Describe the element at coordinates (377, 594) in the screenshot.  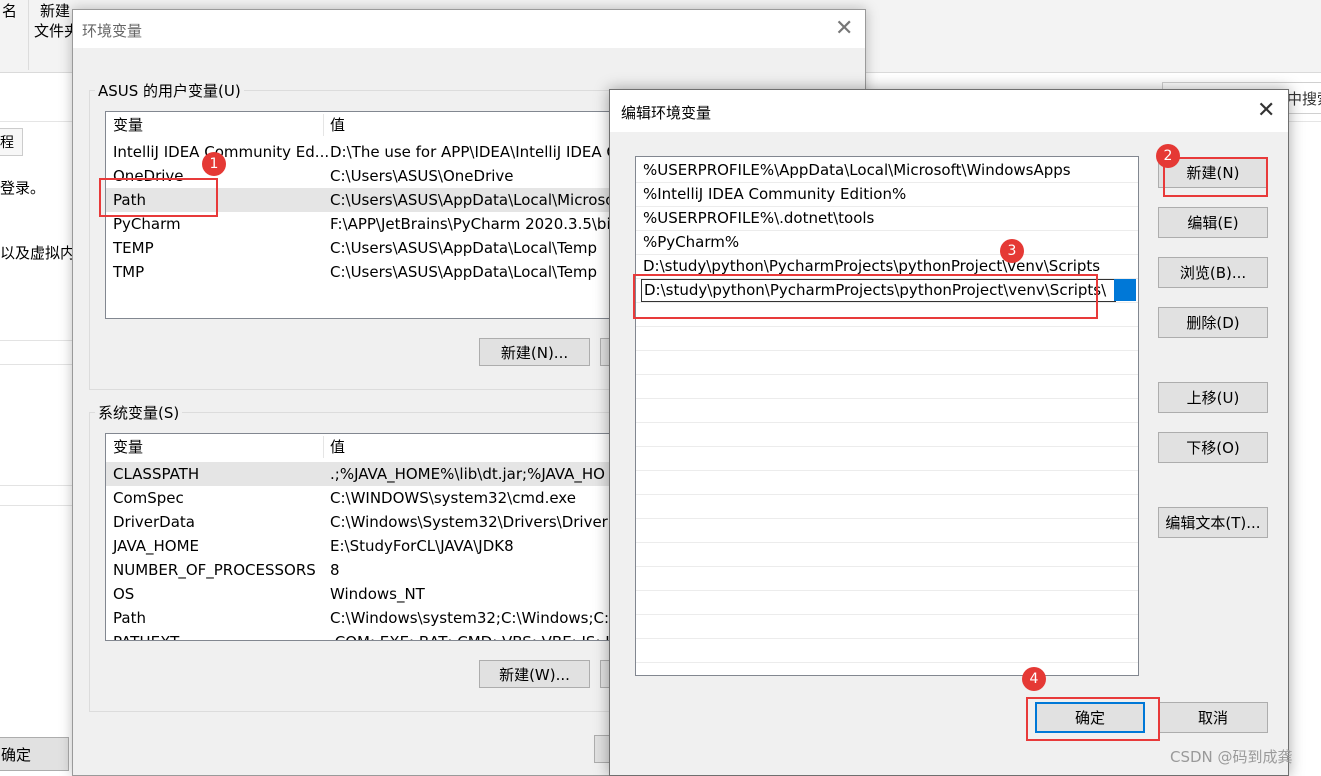
I see `var-value: Windows_NT` at that location.